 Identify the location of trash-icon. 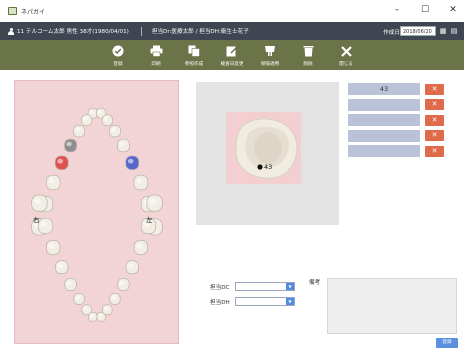
(308, 51).